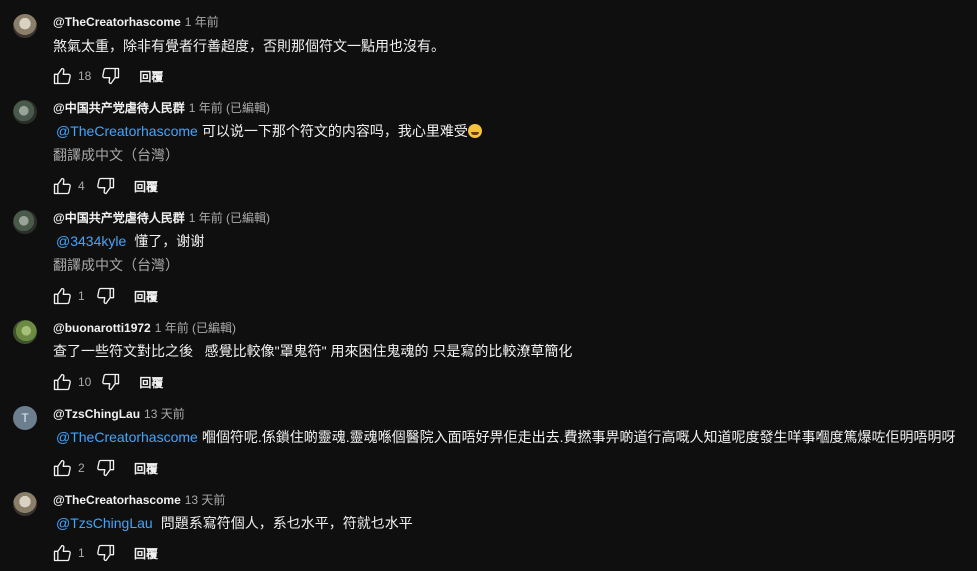  I want to click on comment-header: @buonarotti1972 1 年前 (已編輯), so click(144, 328).